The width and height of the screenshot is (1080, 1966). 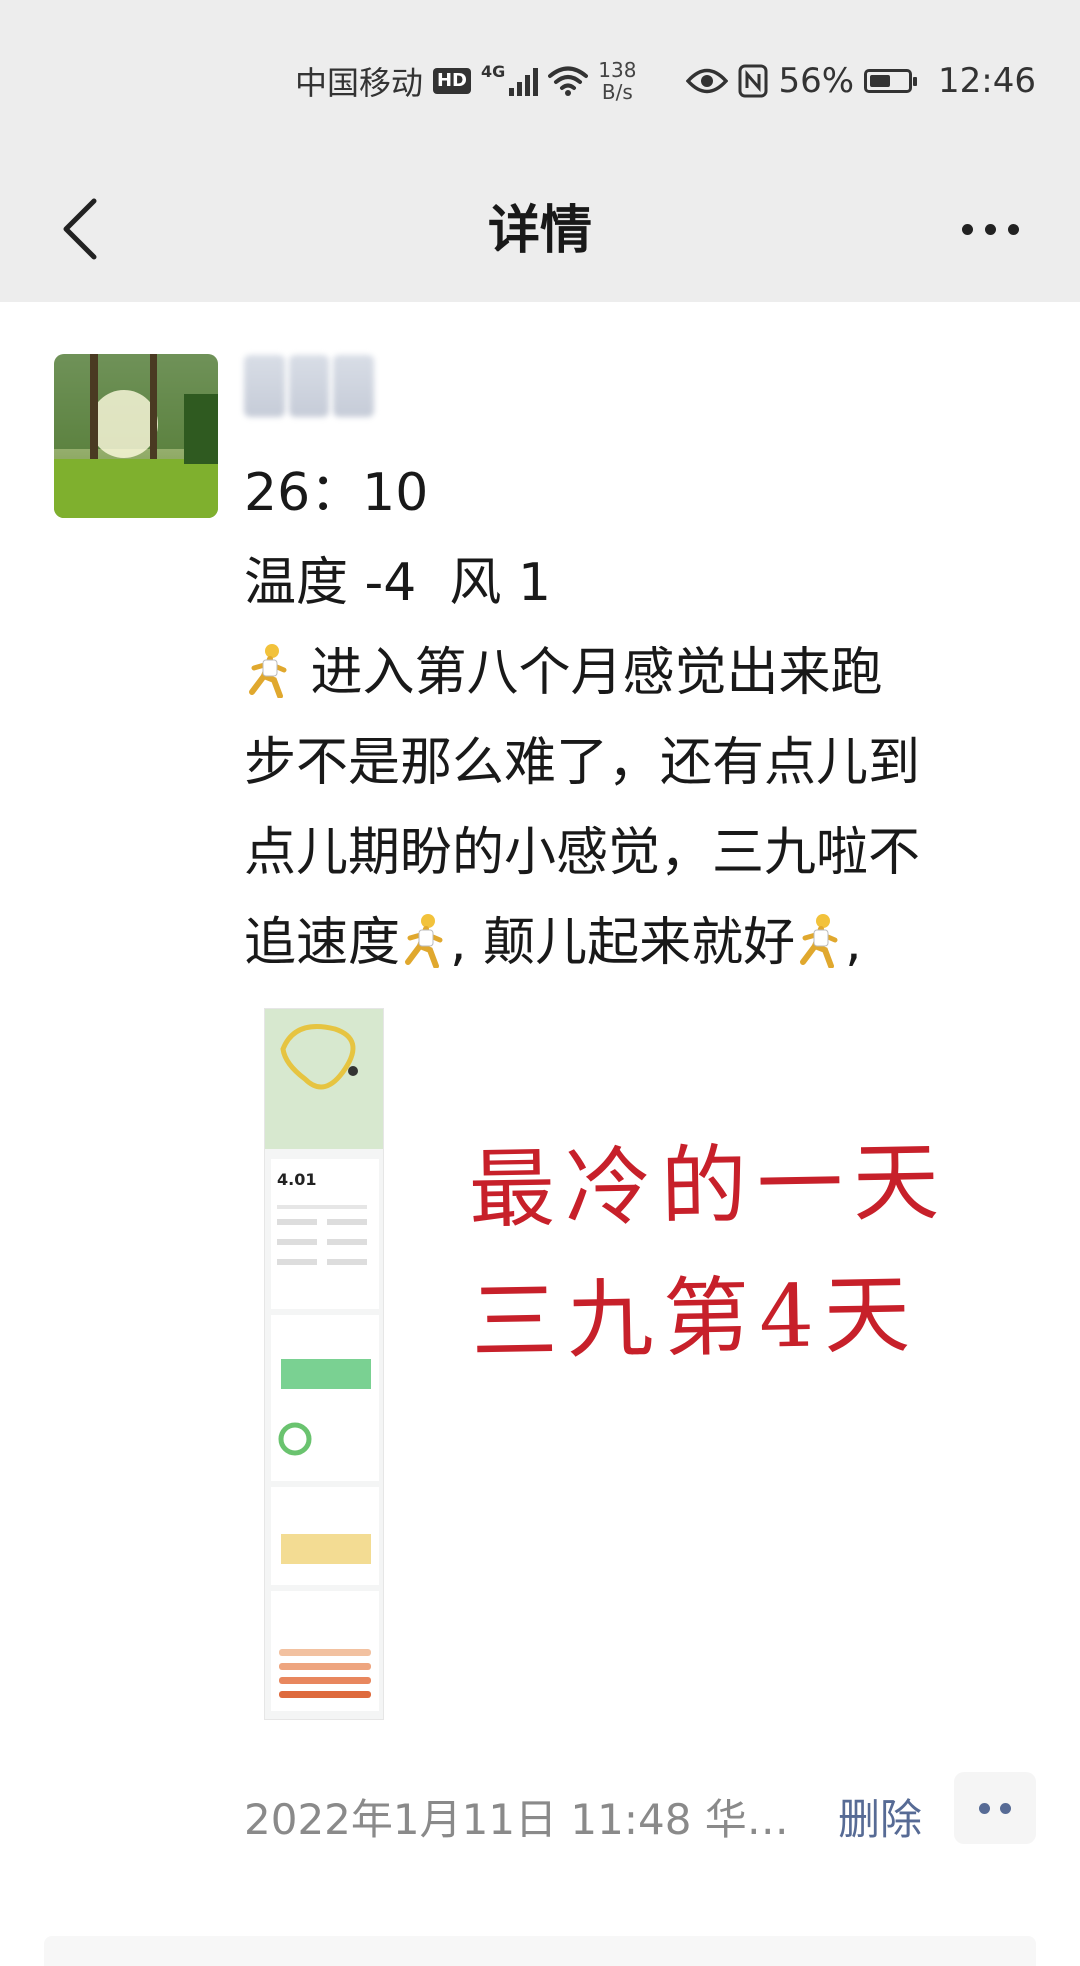 I want to click on post-line-text: , 颠儿起来就好, so click(x=623, y=943).